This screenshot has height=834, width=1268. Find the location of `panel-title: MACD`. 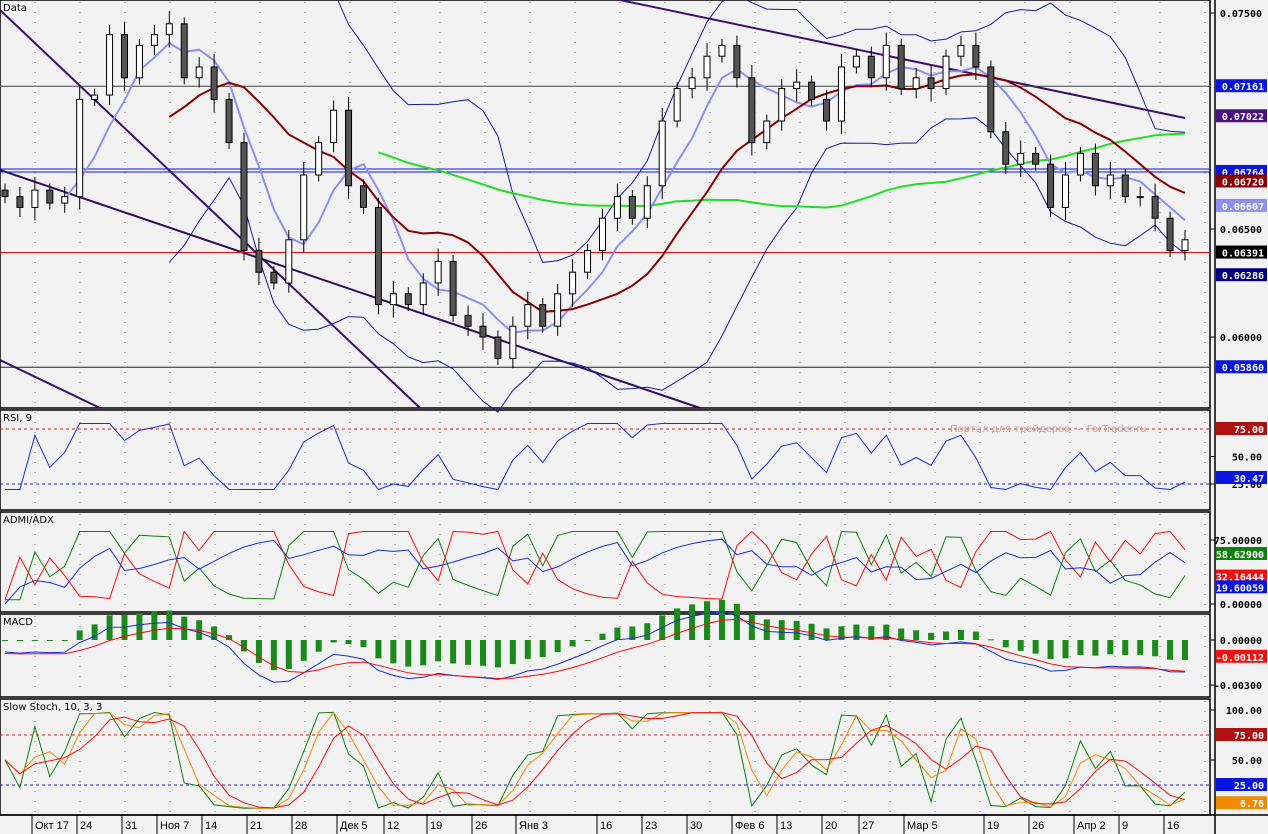

panel-title: MACD is located at coordinates (18, 622).